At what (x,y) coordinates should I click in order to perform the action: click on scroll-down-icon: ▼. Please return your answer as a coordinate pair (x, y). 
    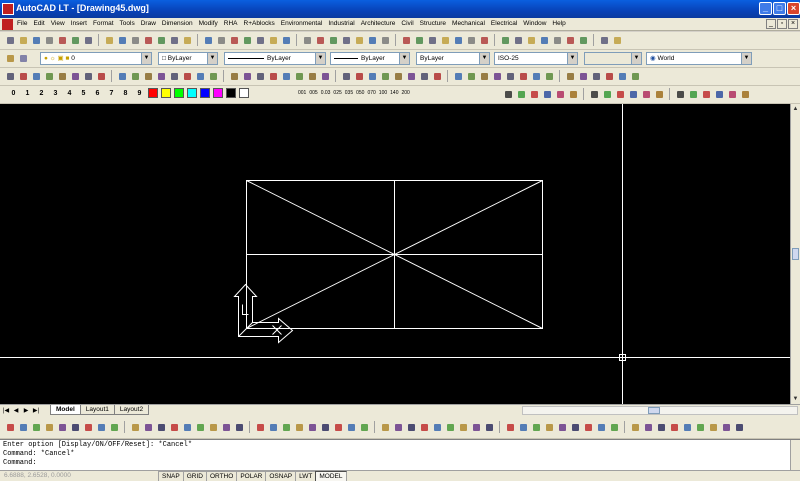
    Looking at the image, I should click on (795, 399).